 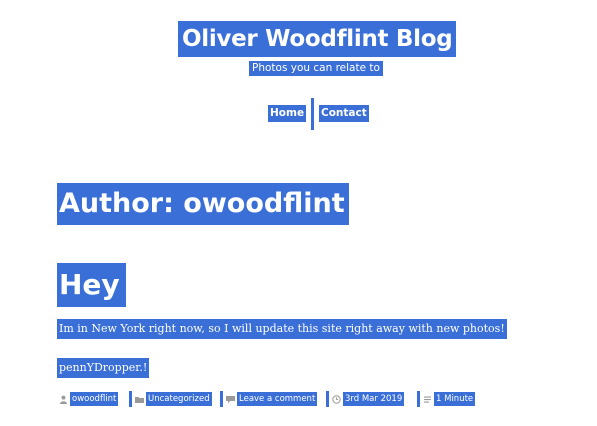 I want to click on post-author-link: owoodflint, so click(x=94, y=399).